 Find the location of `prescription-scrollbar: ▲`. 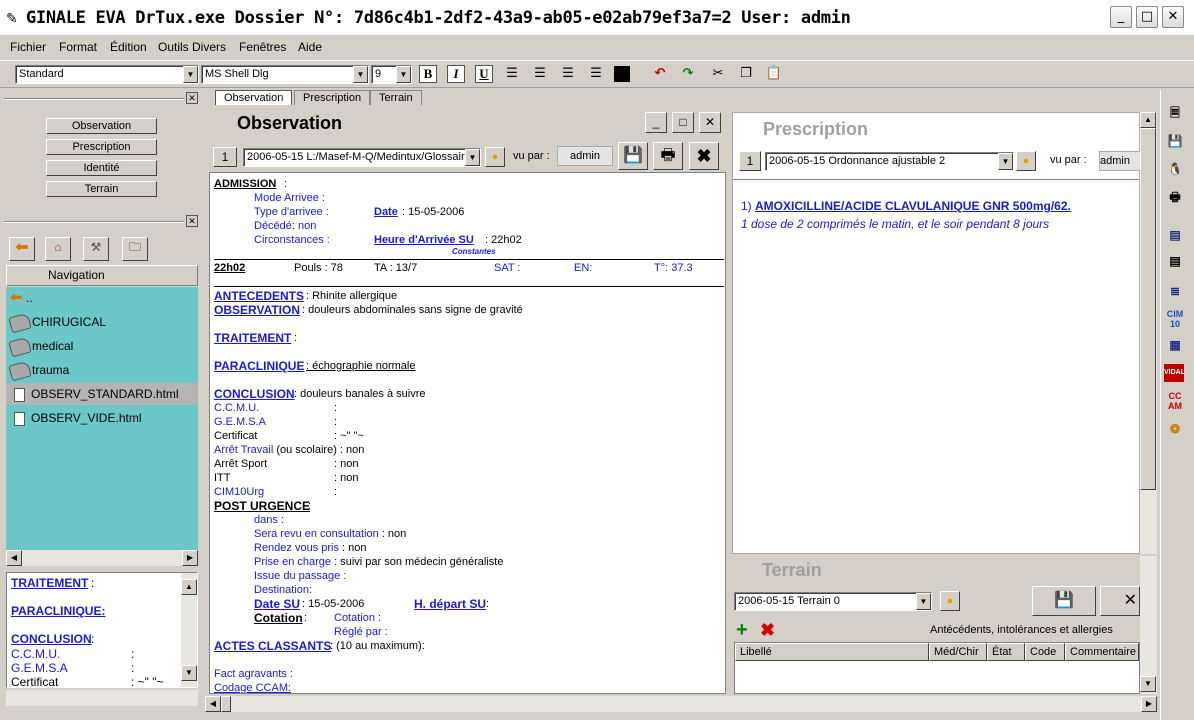

prescription-scrollbar: ▲ is located at coordinates (1148, 333).